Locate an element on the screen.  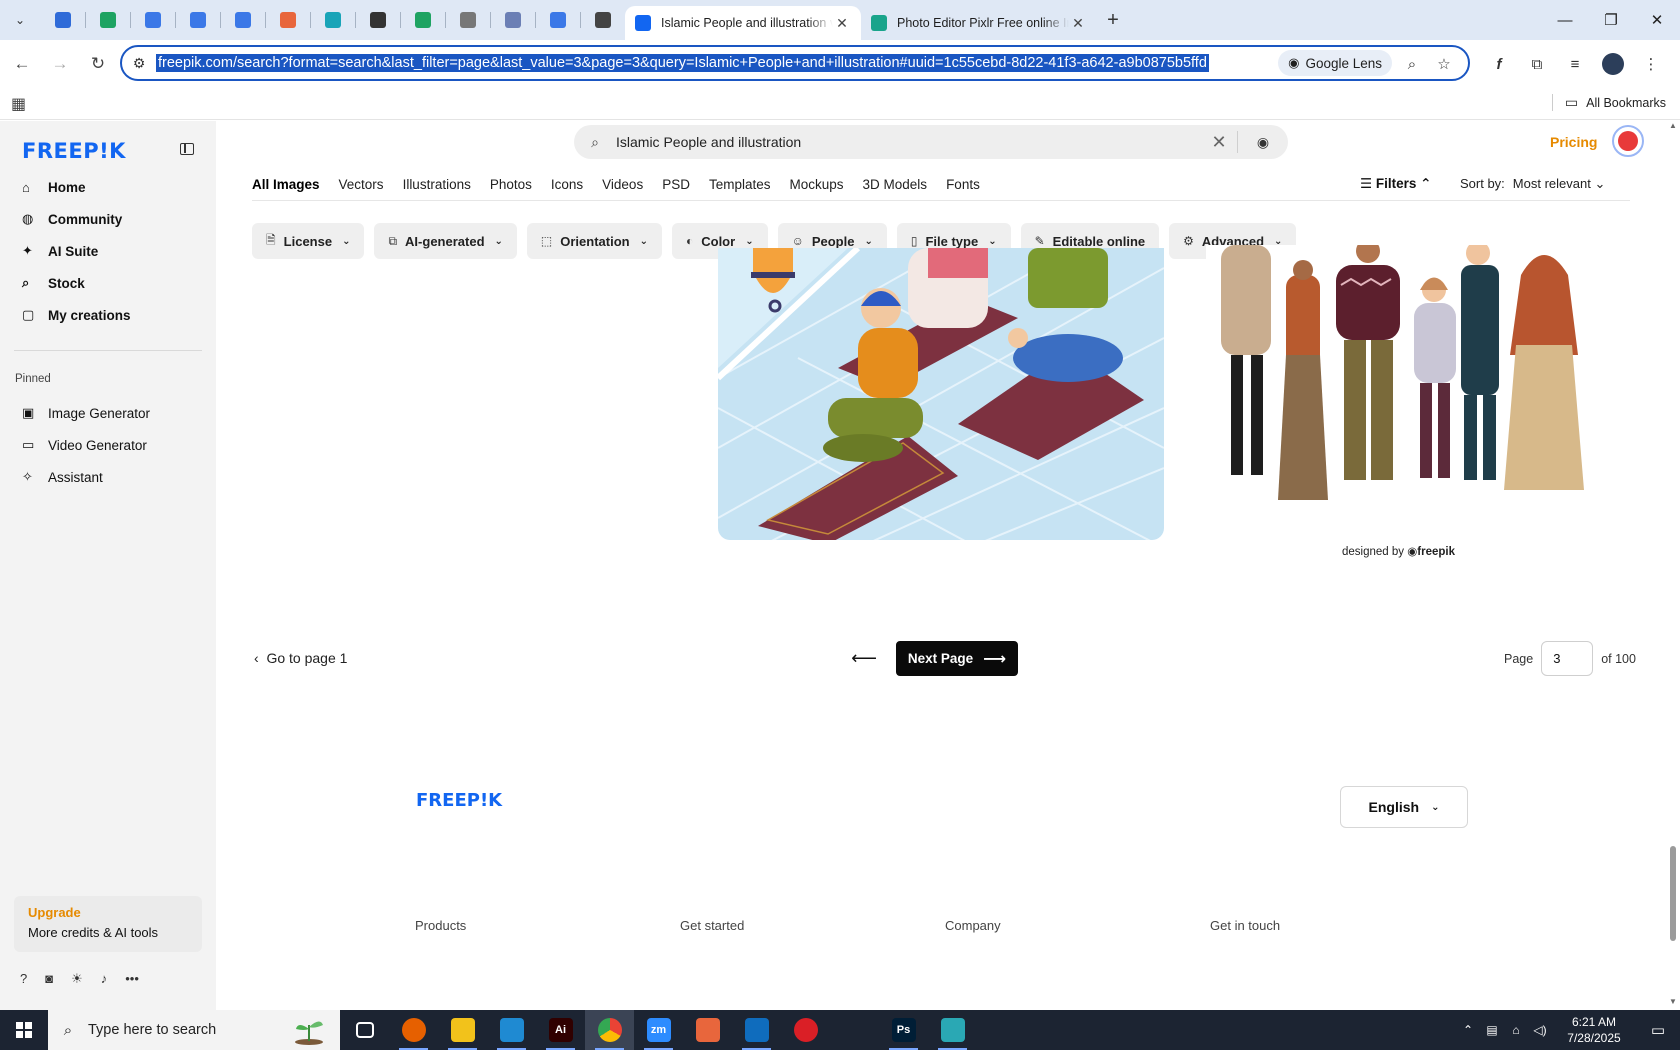
sidebar-item-home: ⌂ Home is located at coordinates (109, 187).